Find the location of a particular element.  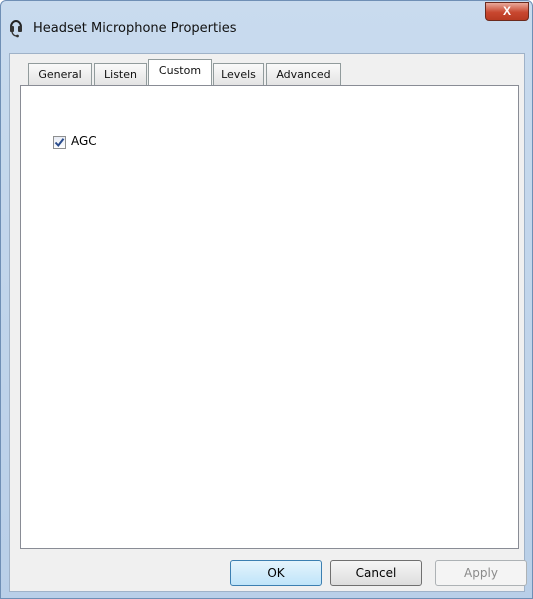

tab-levels: Levels is located at coordinates (238, 74).